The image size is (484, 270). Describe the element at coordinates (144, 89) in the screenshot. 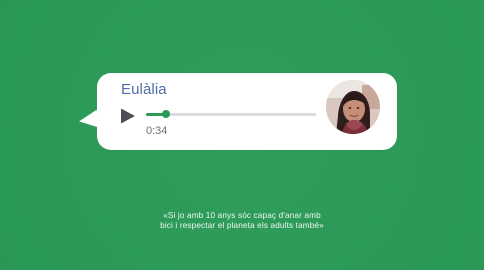

I see `sender-name: Eulàlia` at that location.